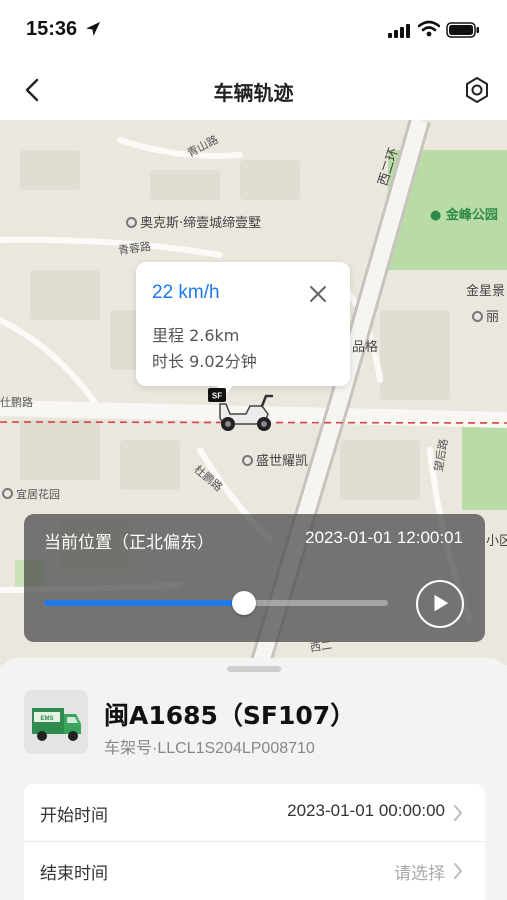  I want to click on map-label: 盛世耀凯, so click(275, 459).